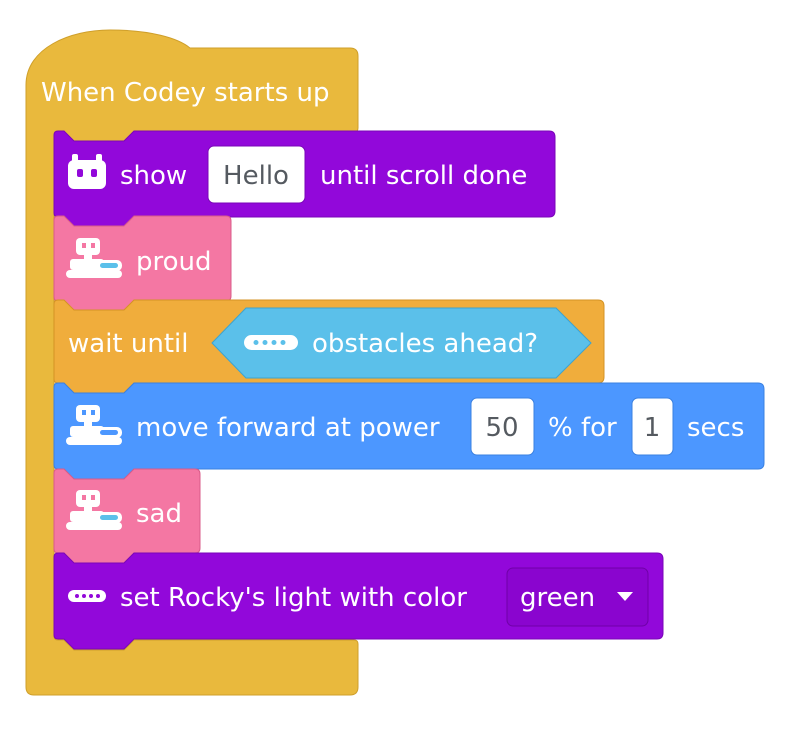  What do you see at coordinates (174, 262) in the screenshot?
I see `proud-label: proud` at bounding box center [174, 262].